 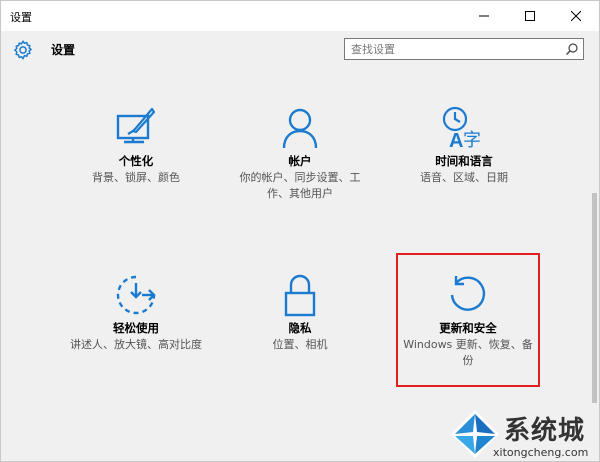 I want to click on tile-privacy: 隐私 位置、相机, so click(x=300, y=313).